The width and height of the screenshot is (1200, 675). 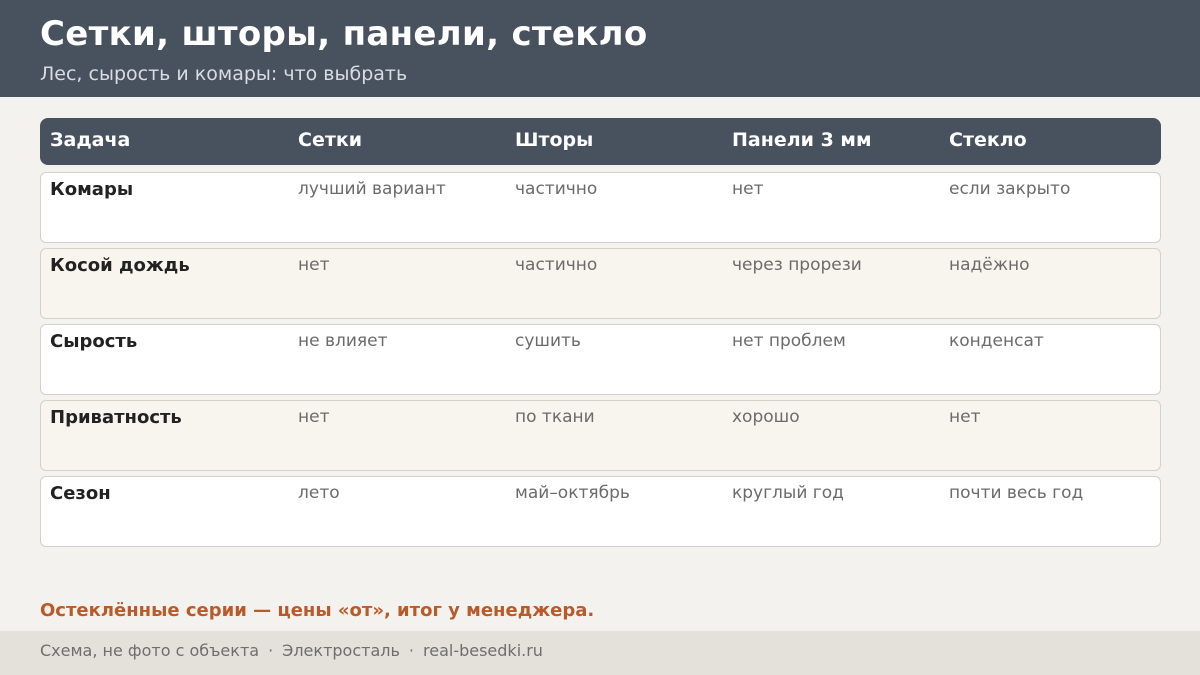 What do you see at coordinates (802, 140) in the screenshot?
I see `column-header-panels: Панели 3 мм` at bounding box center [802, 140].